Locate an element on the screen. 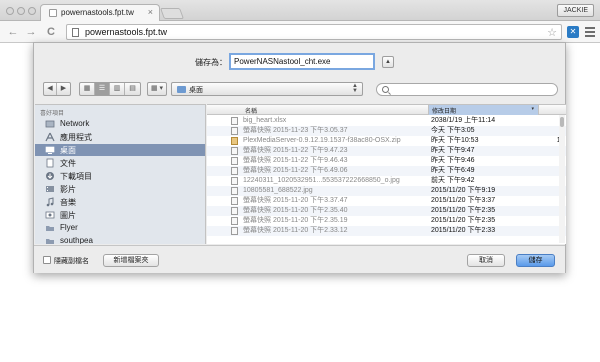 The height and width of the screenshot is (362, 600). history-nav: ◀ ▶ is located at coordinates (57, 89).